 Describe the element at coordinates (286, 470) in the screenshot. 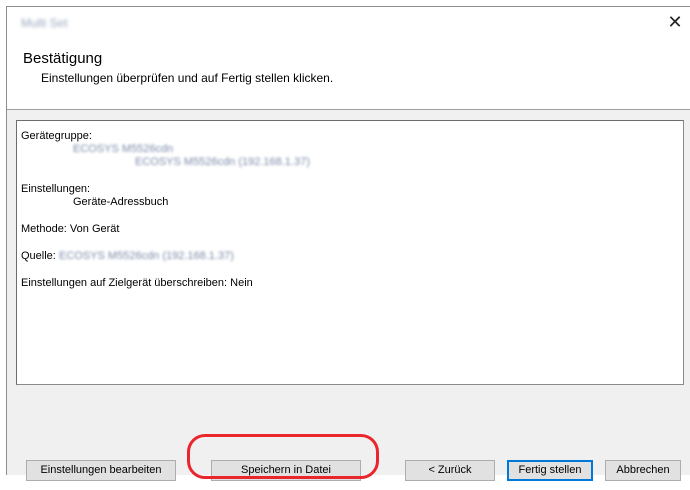

I see `save-to-file-button: Speichern in Datei` at that location.